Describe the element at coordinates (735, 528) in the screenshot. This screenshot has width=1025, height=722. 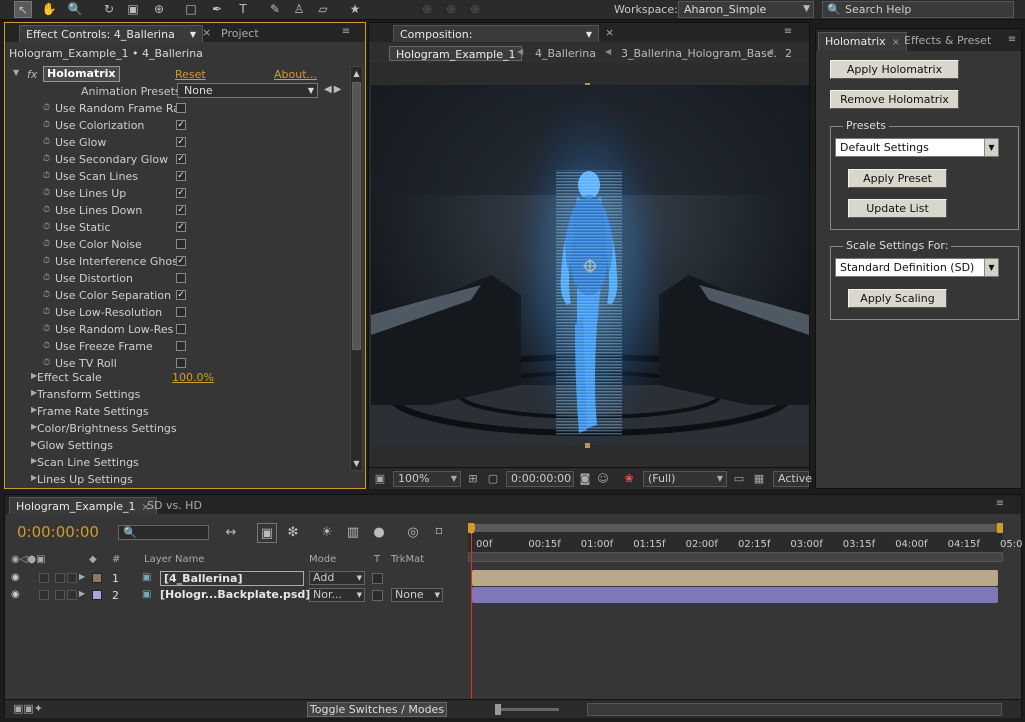
I see `work-area-bar` at that location.